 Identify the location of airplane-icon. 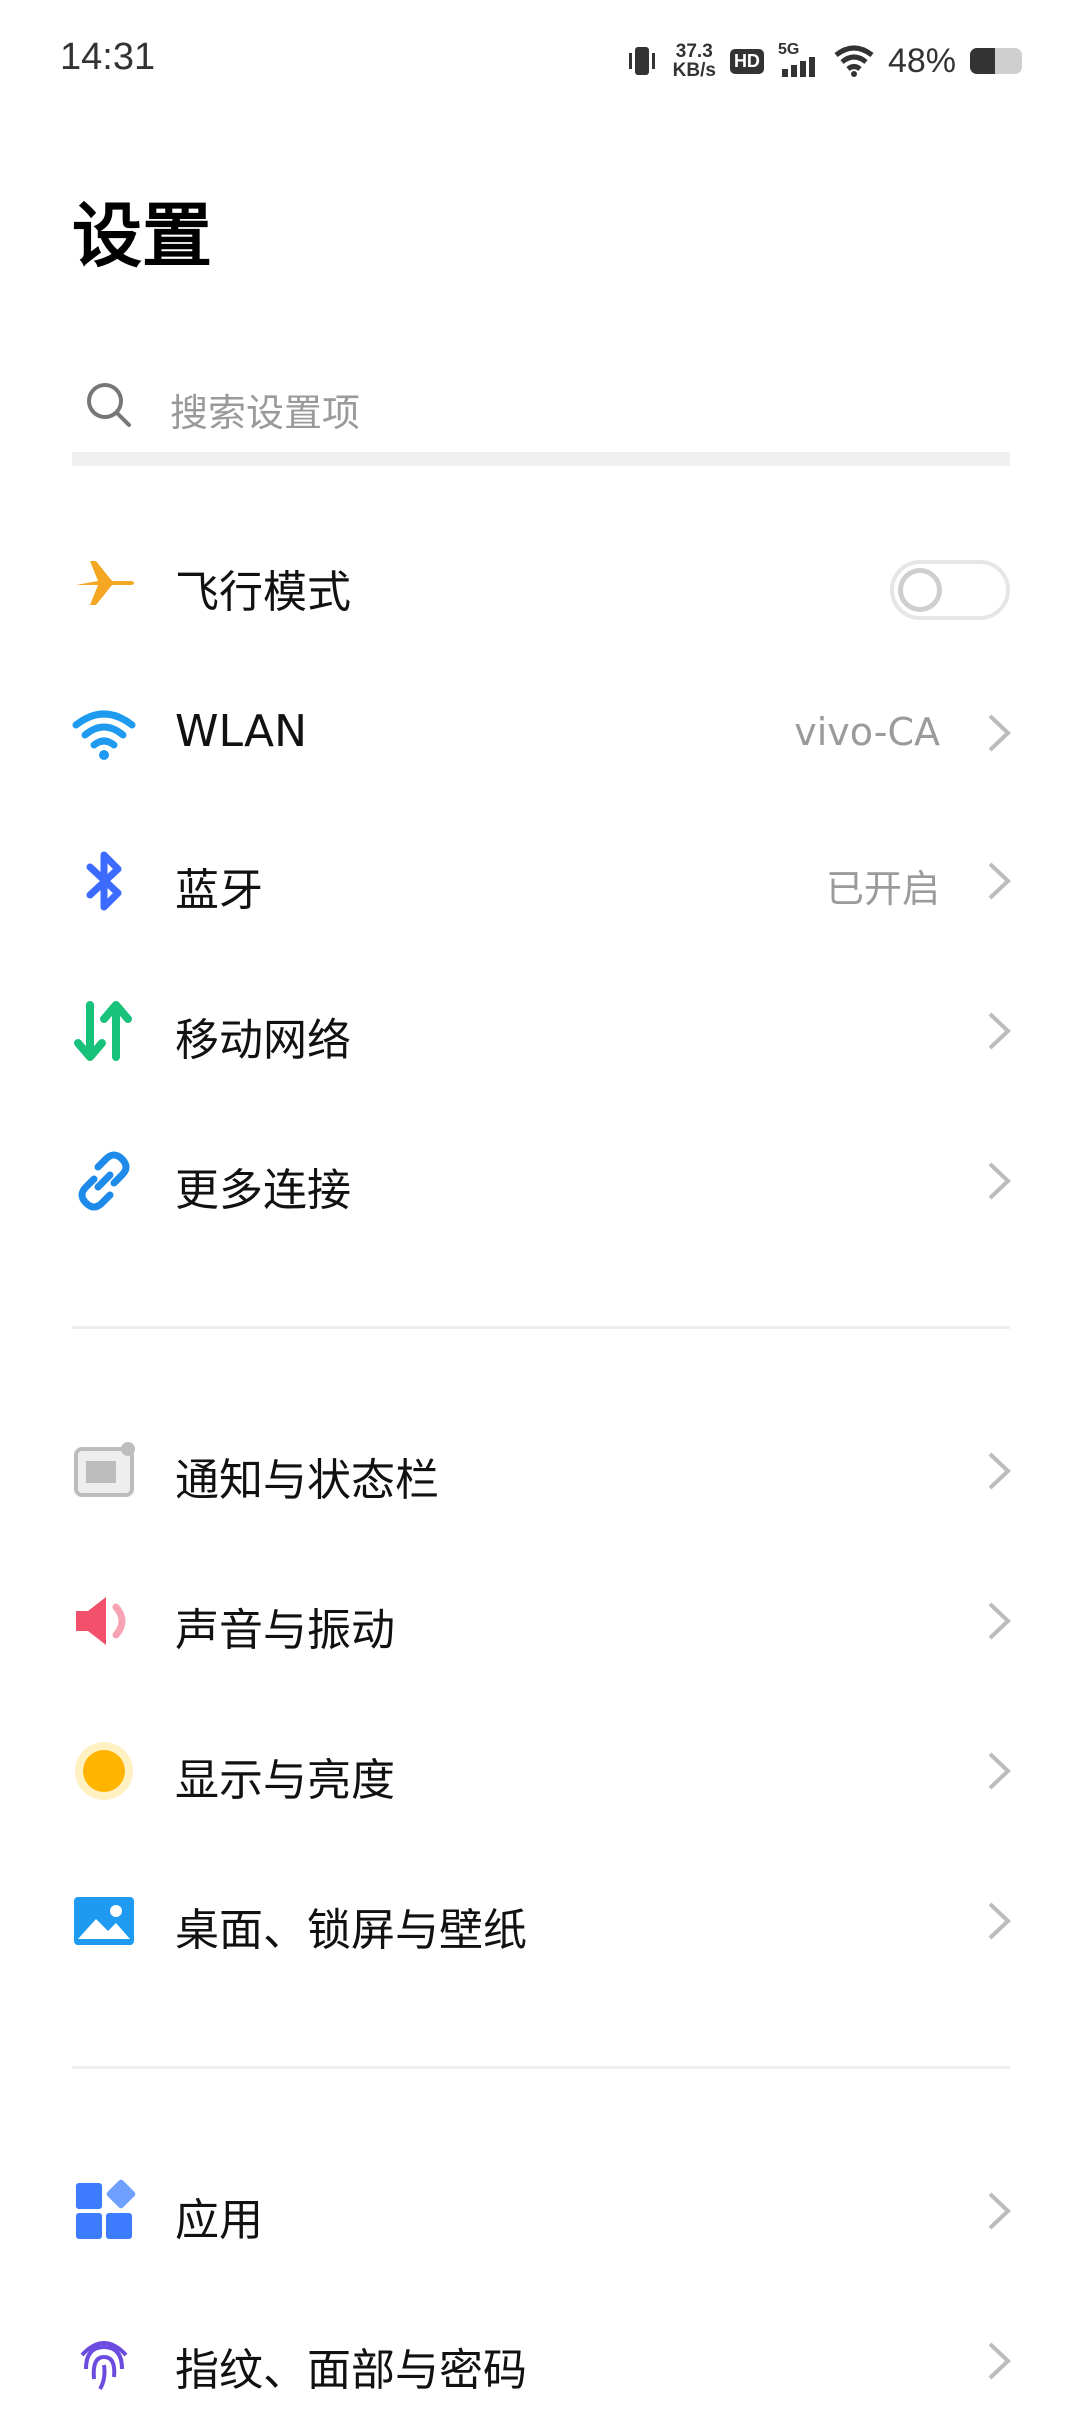
(105, 583).